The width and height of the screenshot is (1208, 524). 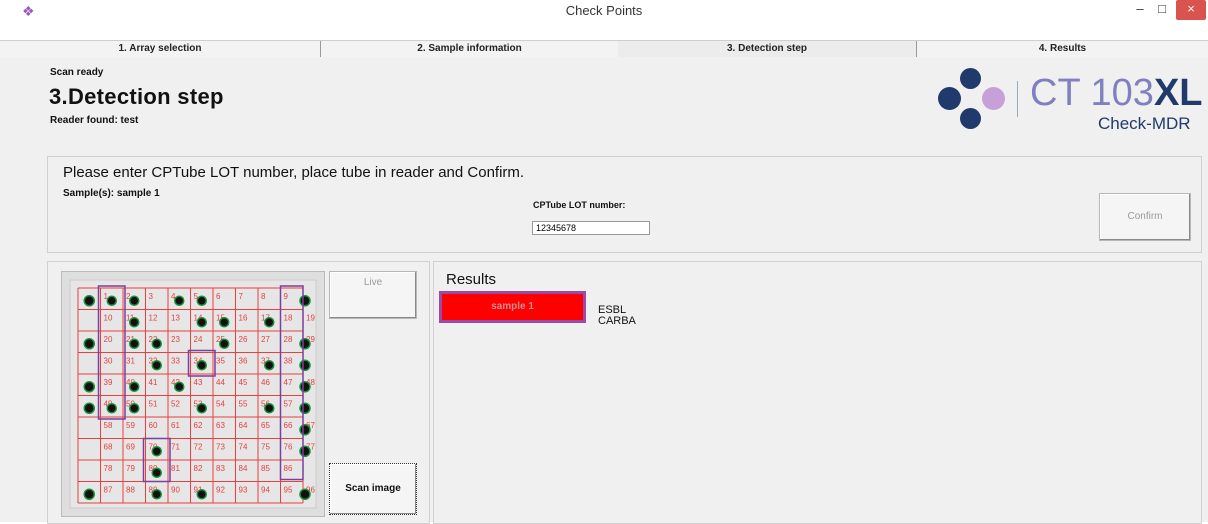 What do you see at coordinates (220, 468) in the screenshot?
I see `array-cell-number: 83` at bounding box center [220, 468].